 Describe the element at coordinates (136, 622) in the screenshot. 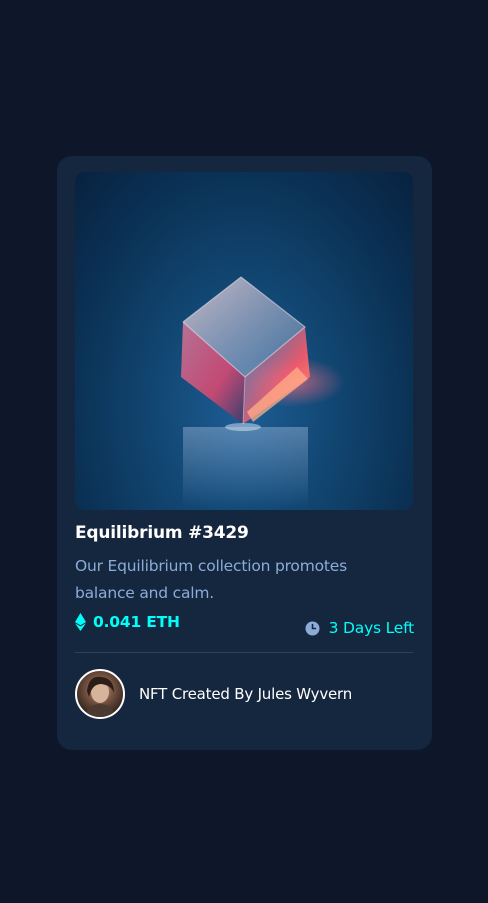

I see `price-value: 0.041 ETH` at that location.